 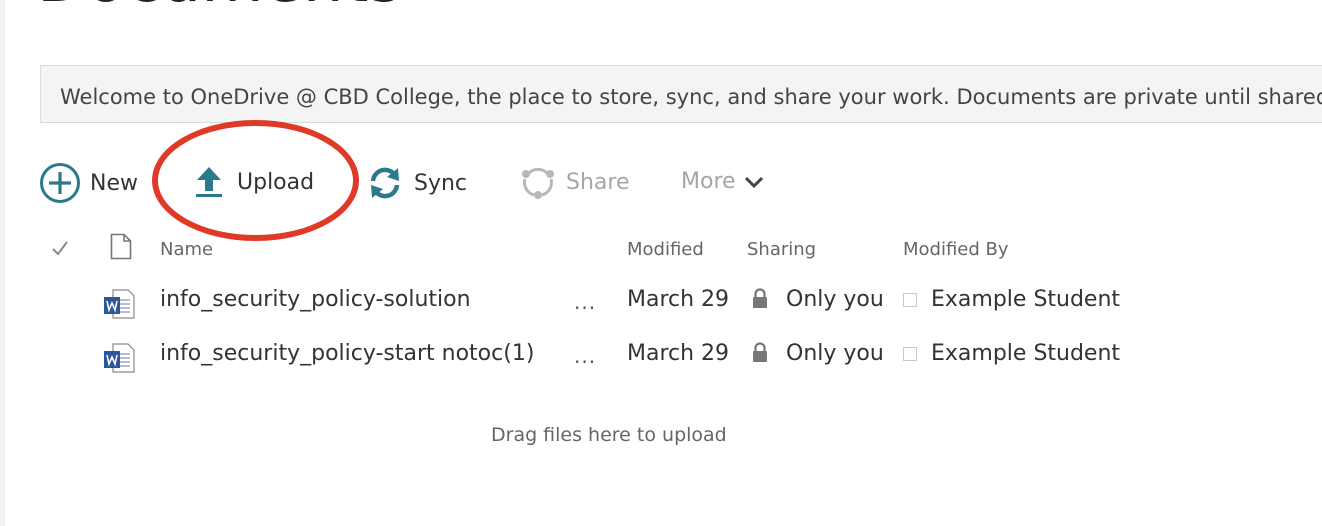 I want to click on drag-drop-hint: Drag files here to upload, so click(x=609, y=435).